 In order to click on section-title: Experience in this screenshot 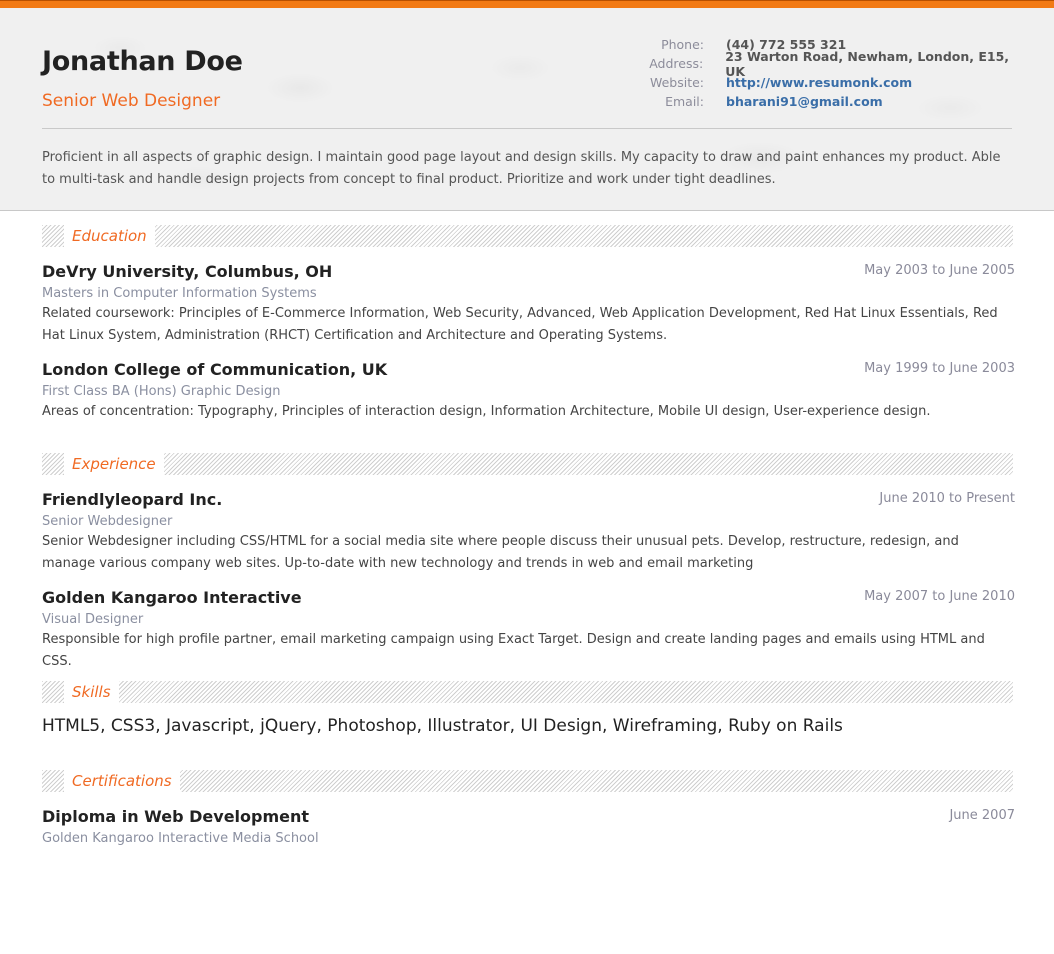, I will do `click(114, 464)`.